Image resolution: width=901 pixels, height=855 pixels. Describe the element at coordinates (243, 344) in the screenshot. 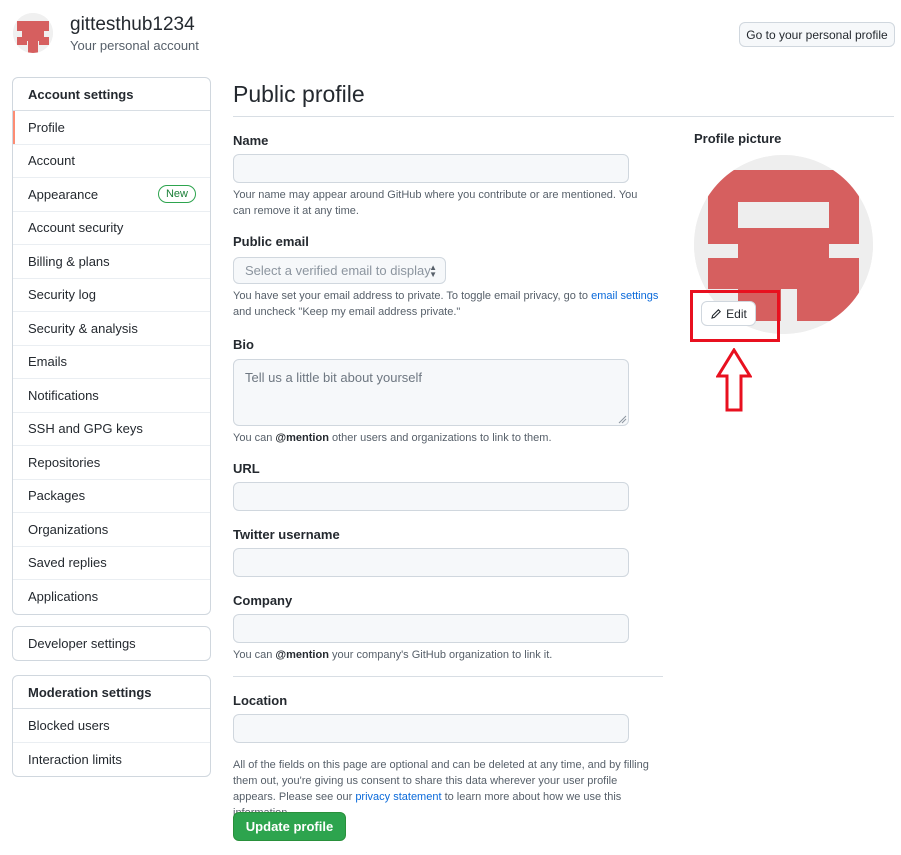

I see `bio-label: Bio` at that location.